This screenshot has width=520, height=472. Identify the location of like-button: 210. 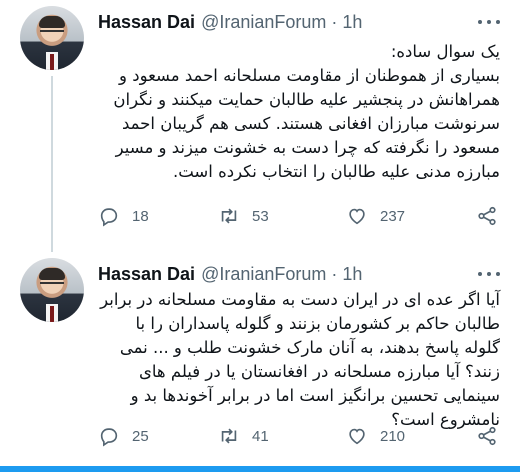
(375, 436).